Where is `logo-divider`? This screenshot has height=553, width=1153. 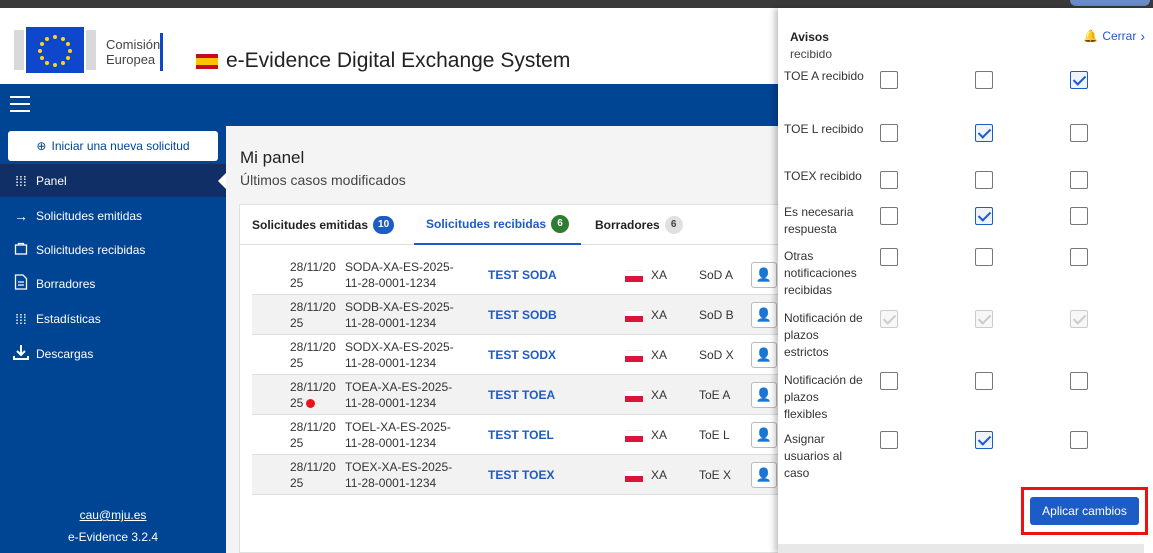 logo-divider is located at coordinates (161, 52).